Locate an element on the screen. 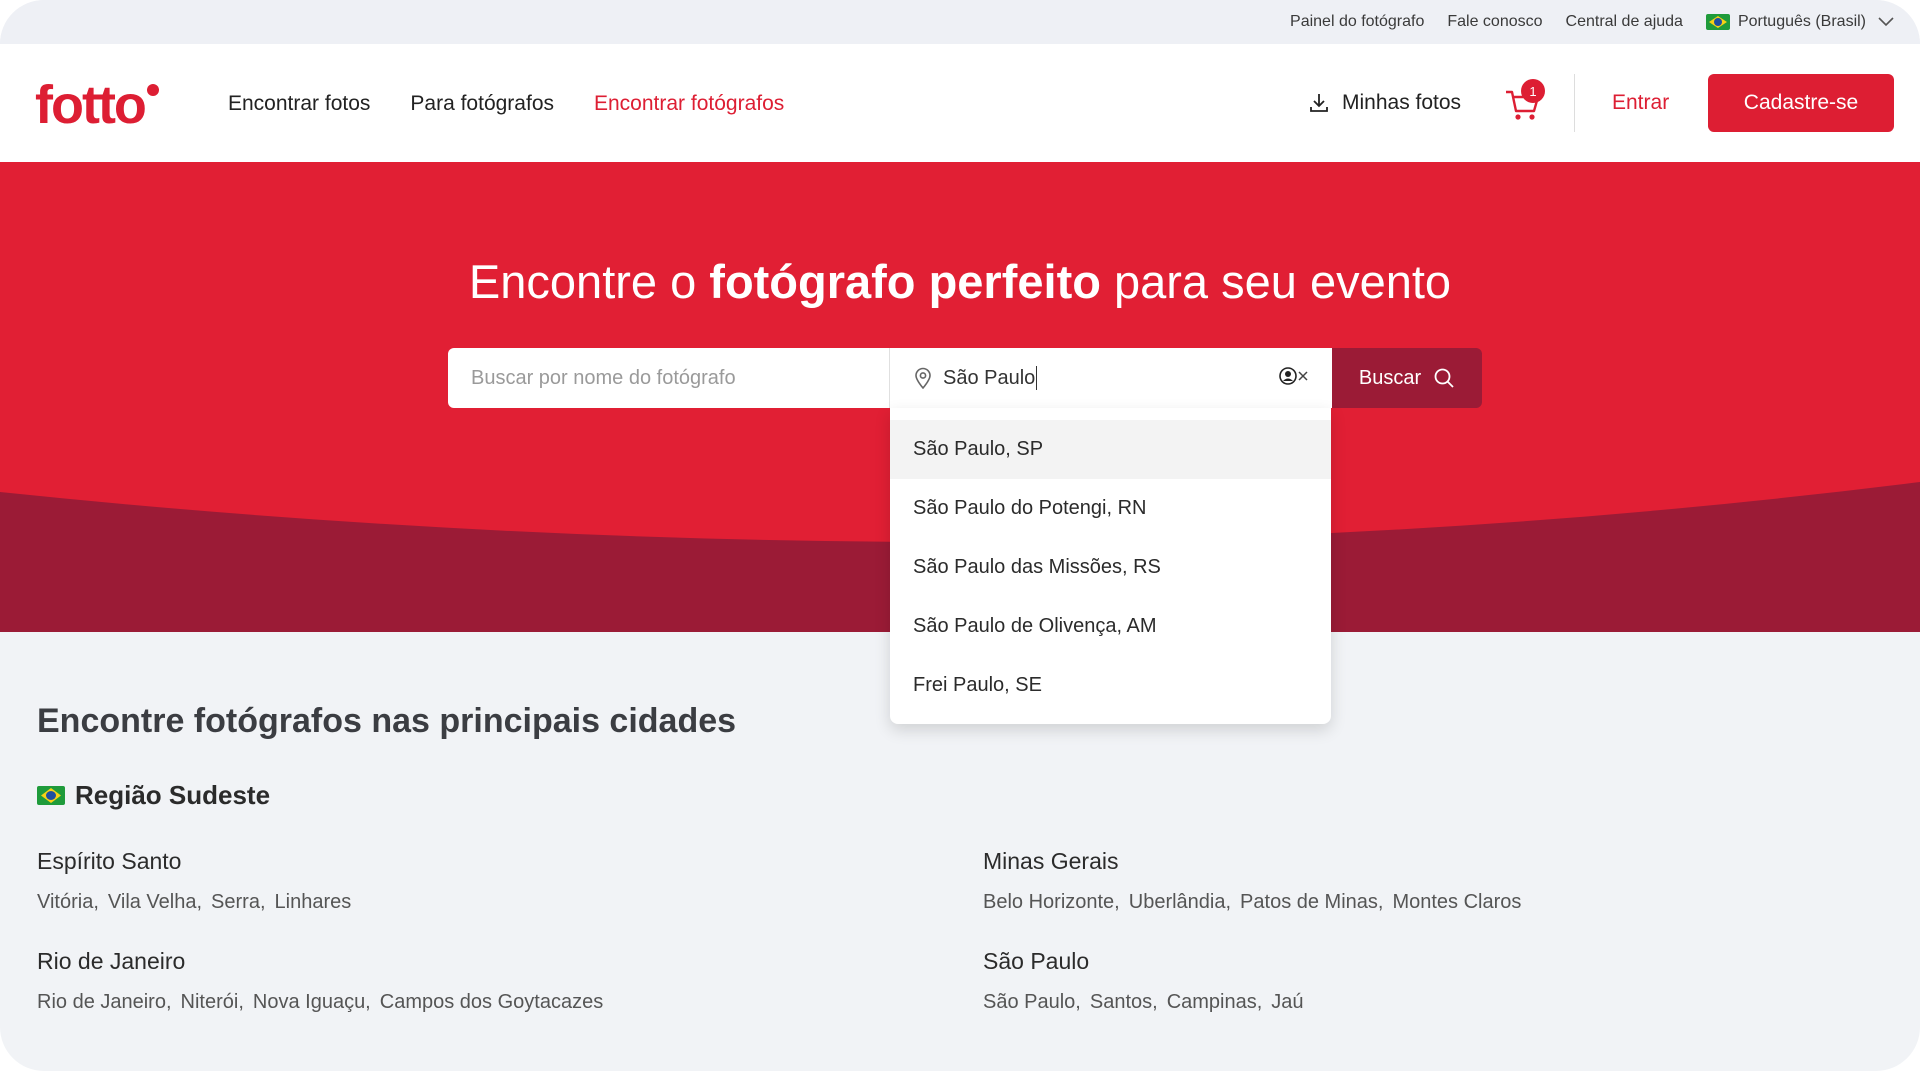 The width and height of the screenshot is (1920, 1071). language-label: Português (Brasil) is located at coordinates (1801, 21).